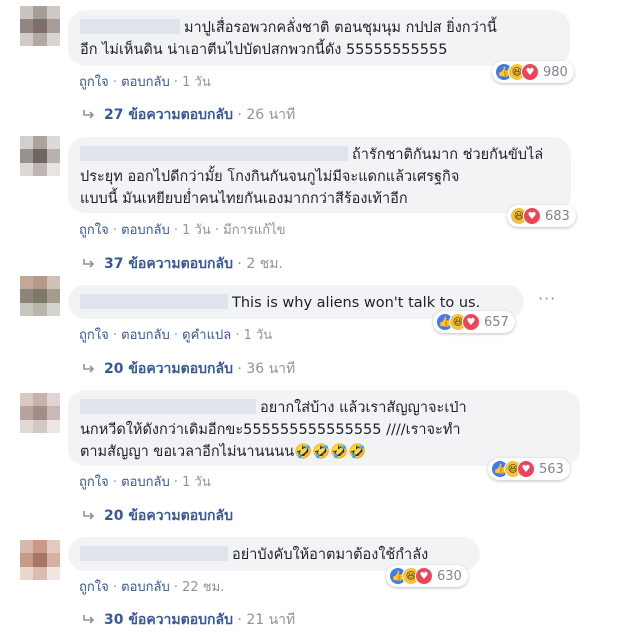  Describe the element at coordinates (168, 620) in the screenshot. I see `replies-count: 30 ข้อความตอบกลับ` at that location.